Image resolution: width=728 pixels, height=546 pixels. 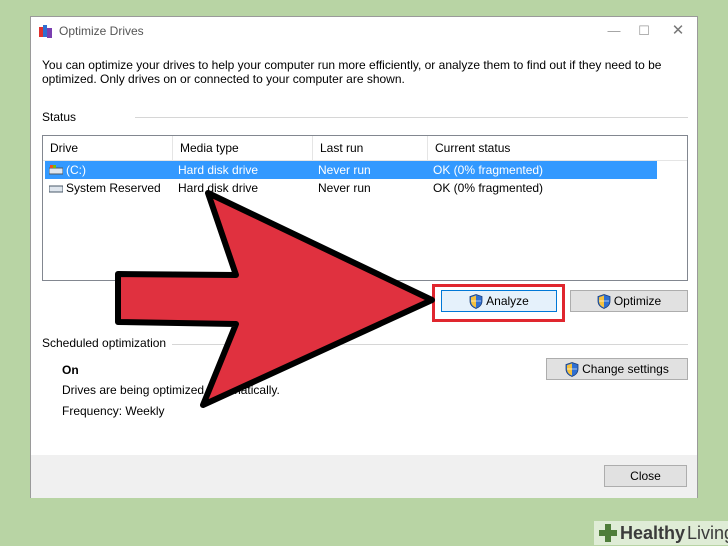 I want to click on plus-icon, so click(x=608, y=533).